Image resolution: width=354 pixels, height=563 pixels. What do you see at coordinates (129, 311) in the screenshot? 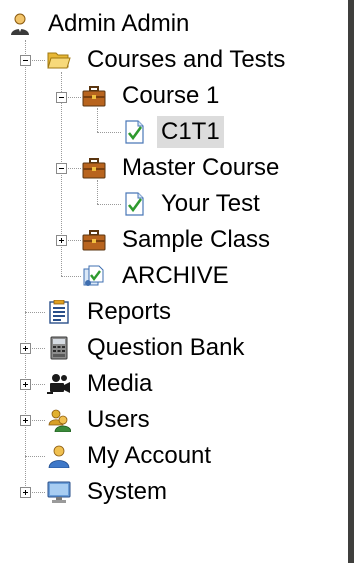
I see `tree-item-label: Reports` at bounding box center [129, 311].